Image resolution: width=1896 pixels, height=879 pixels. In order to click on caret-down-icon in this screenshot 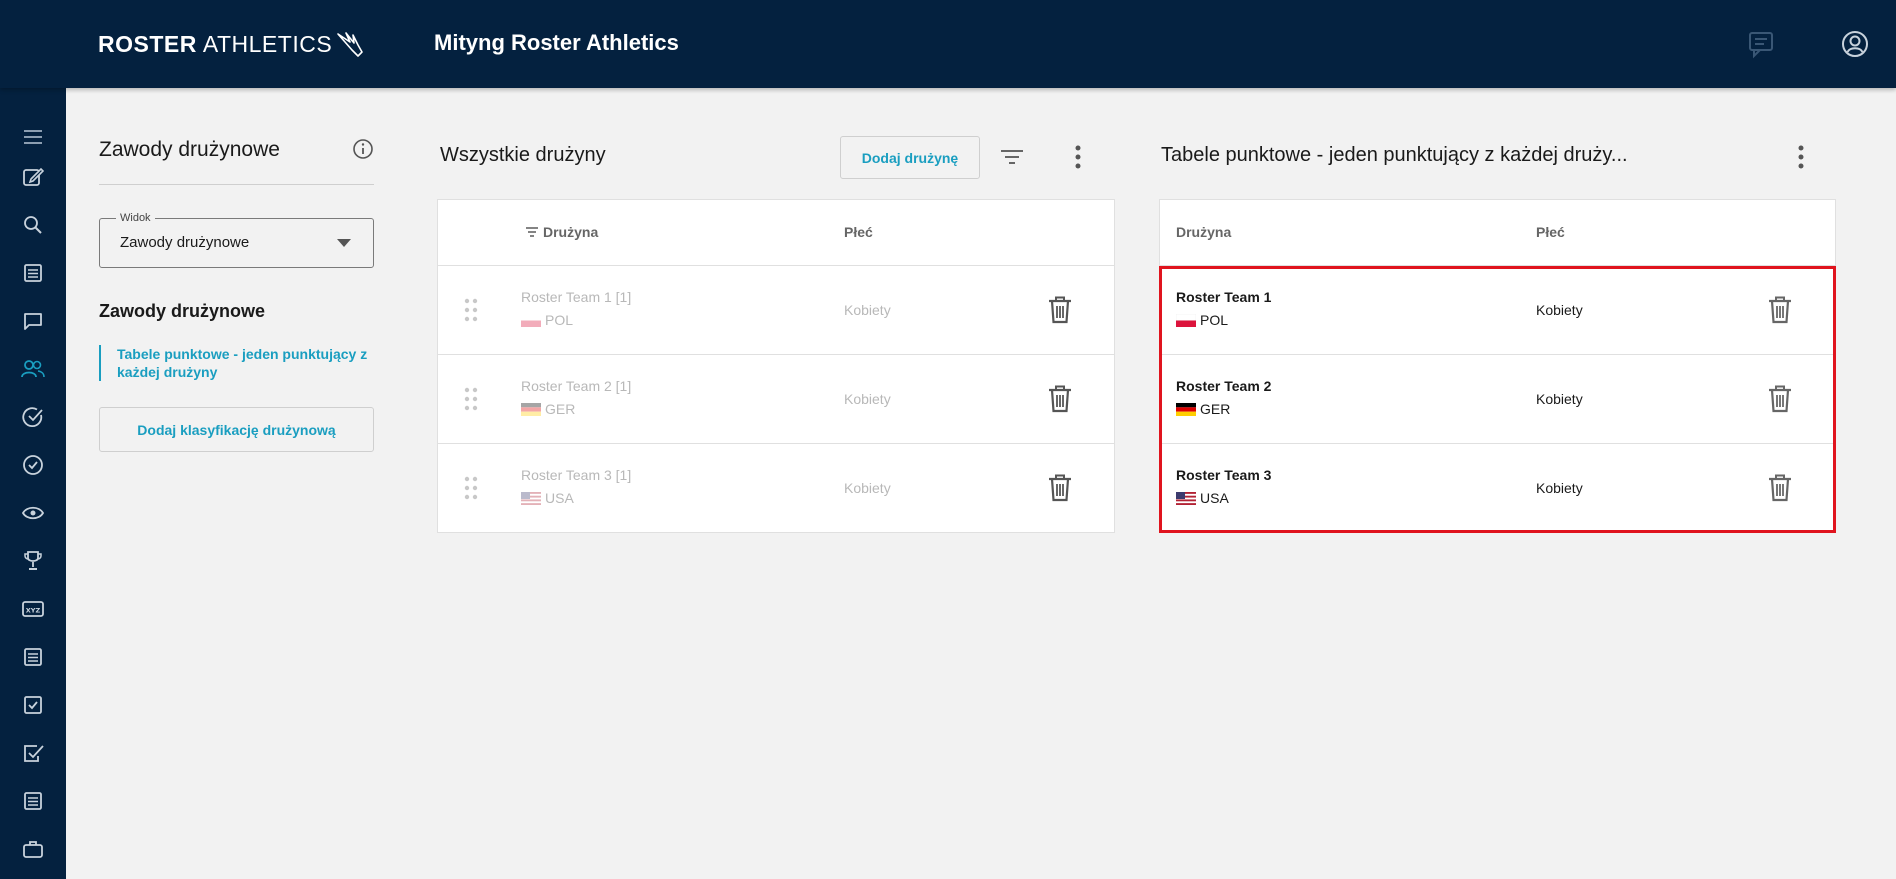, I will do `click(344, 243)`.